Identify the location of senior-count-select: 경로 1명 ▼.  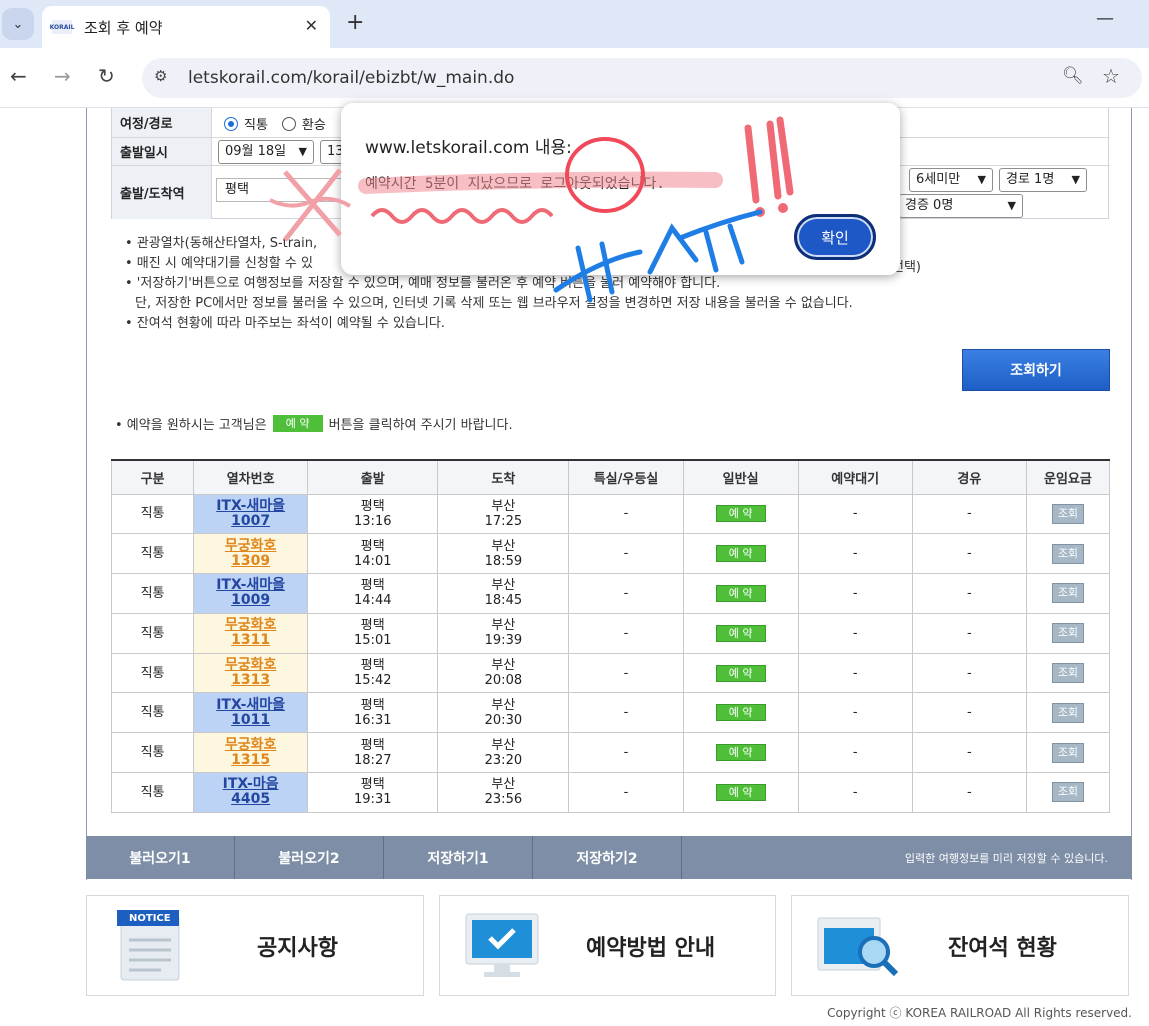
(1043, 180).